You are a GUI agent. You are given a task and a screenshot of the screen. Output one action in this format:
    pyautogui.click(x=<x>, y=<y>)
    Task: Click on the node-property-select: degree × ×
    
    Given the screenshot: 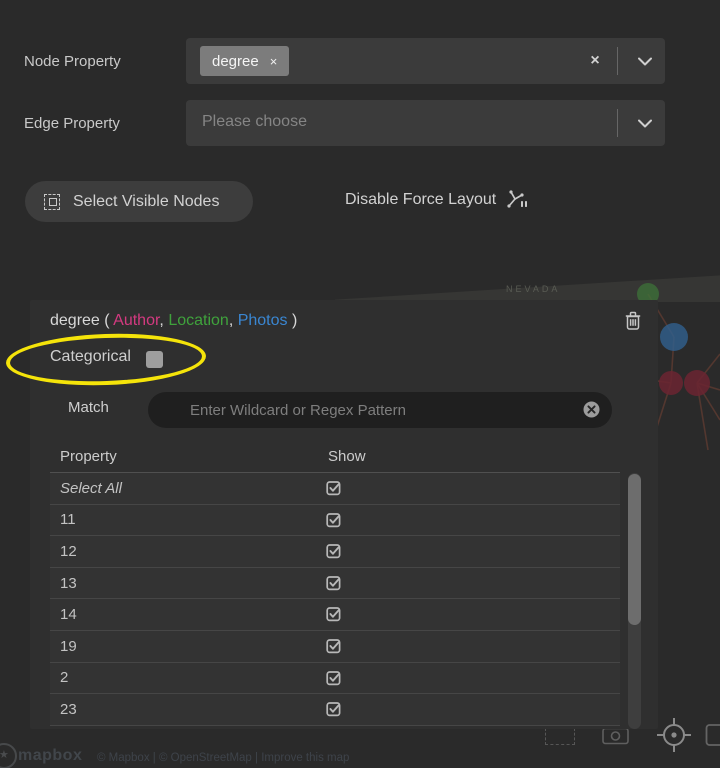 What is the action you would take?
    pyautogui.click(x=425, y=61)
    